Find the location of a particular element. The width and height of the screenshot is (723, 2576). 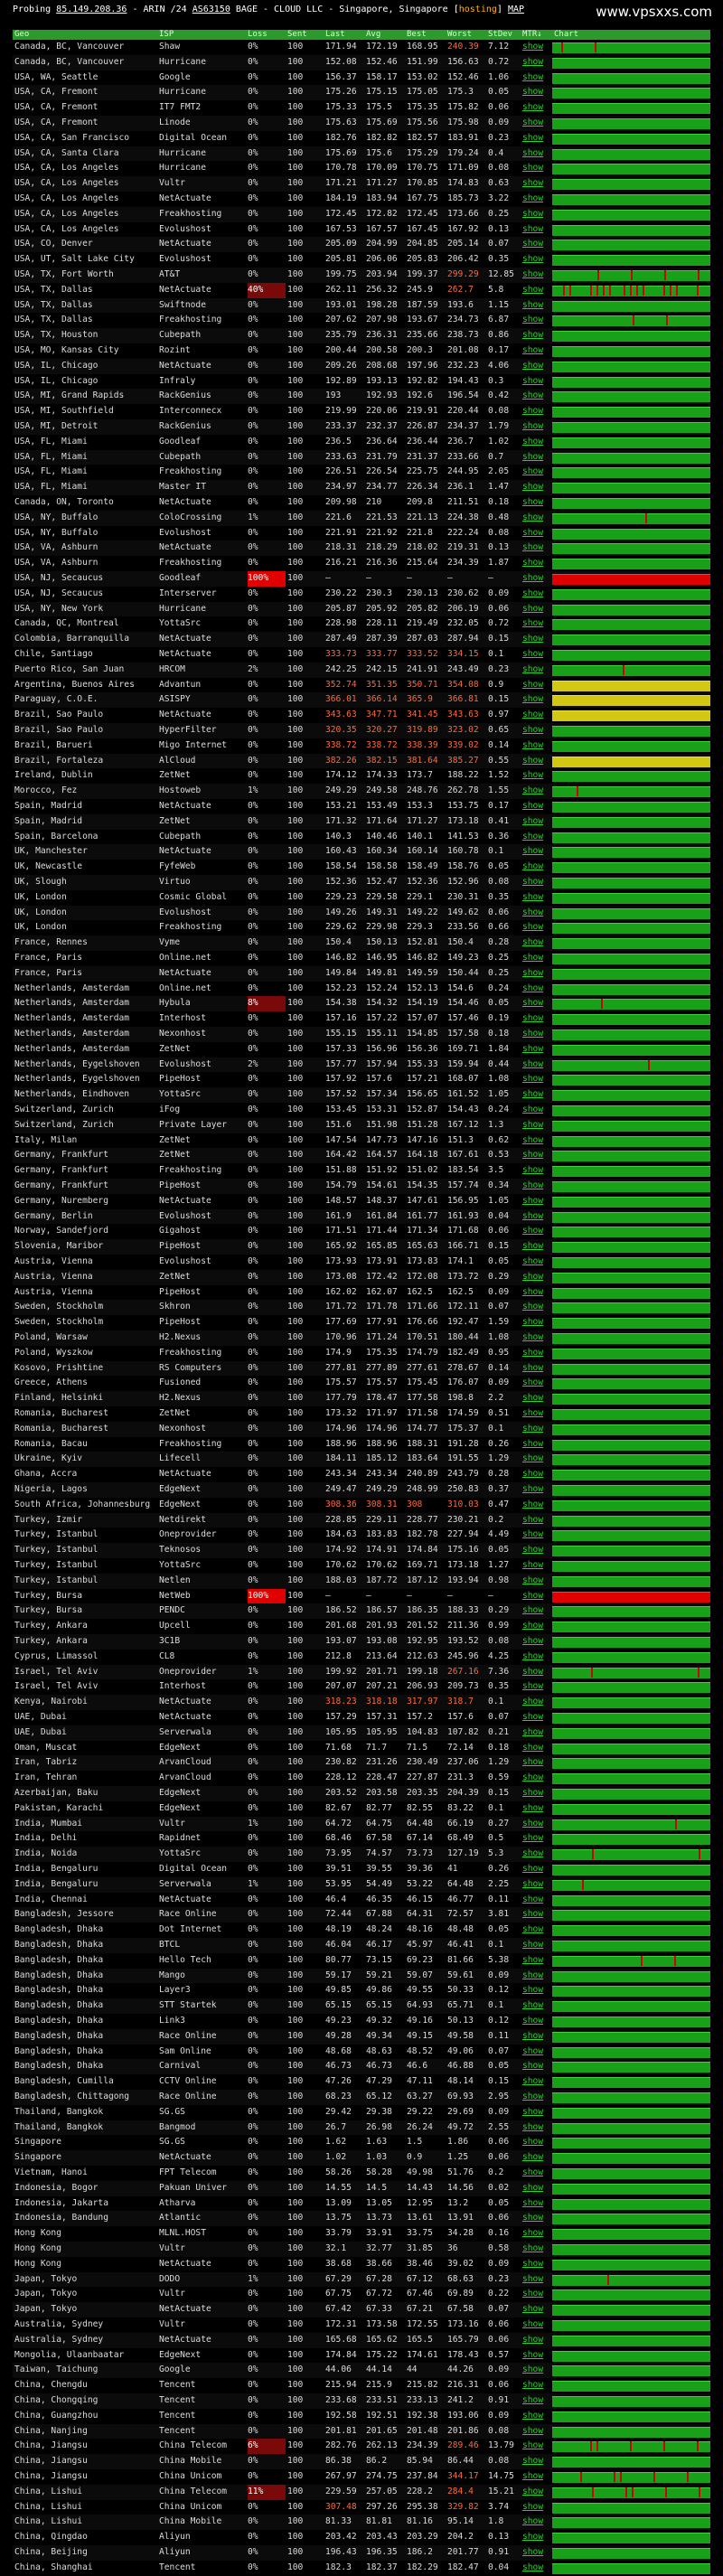

header-best: Best is located at coordinates (427, 35).